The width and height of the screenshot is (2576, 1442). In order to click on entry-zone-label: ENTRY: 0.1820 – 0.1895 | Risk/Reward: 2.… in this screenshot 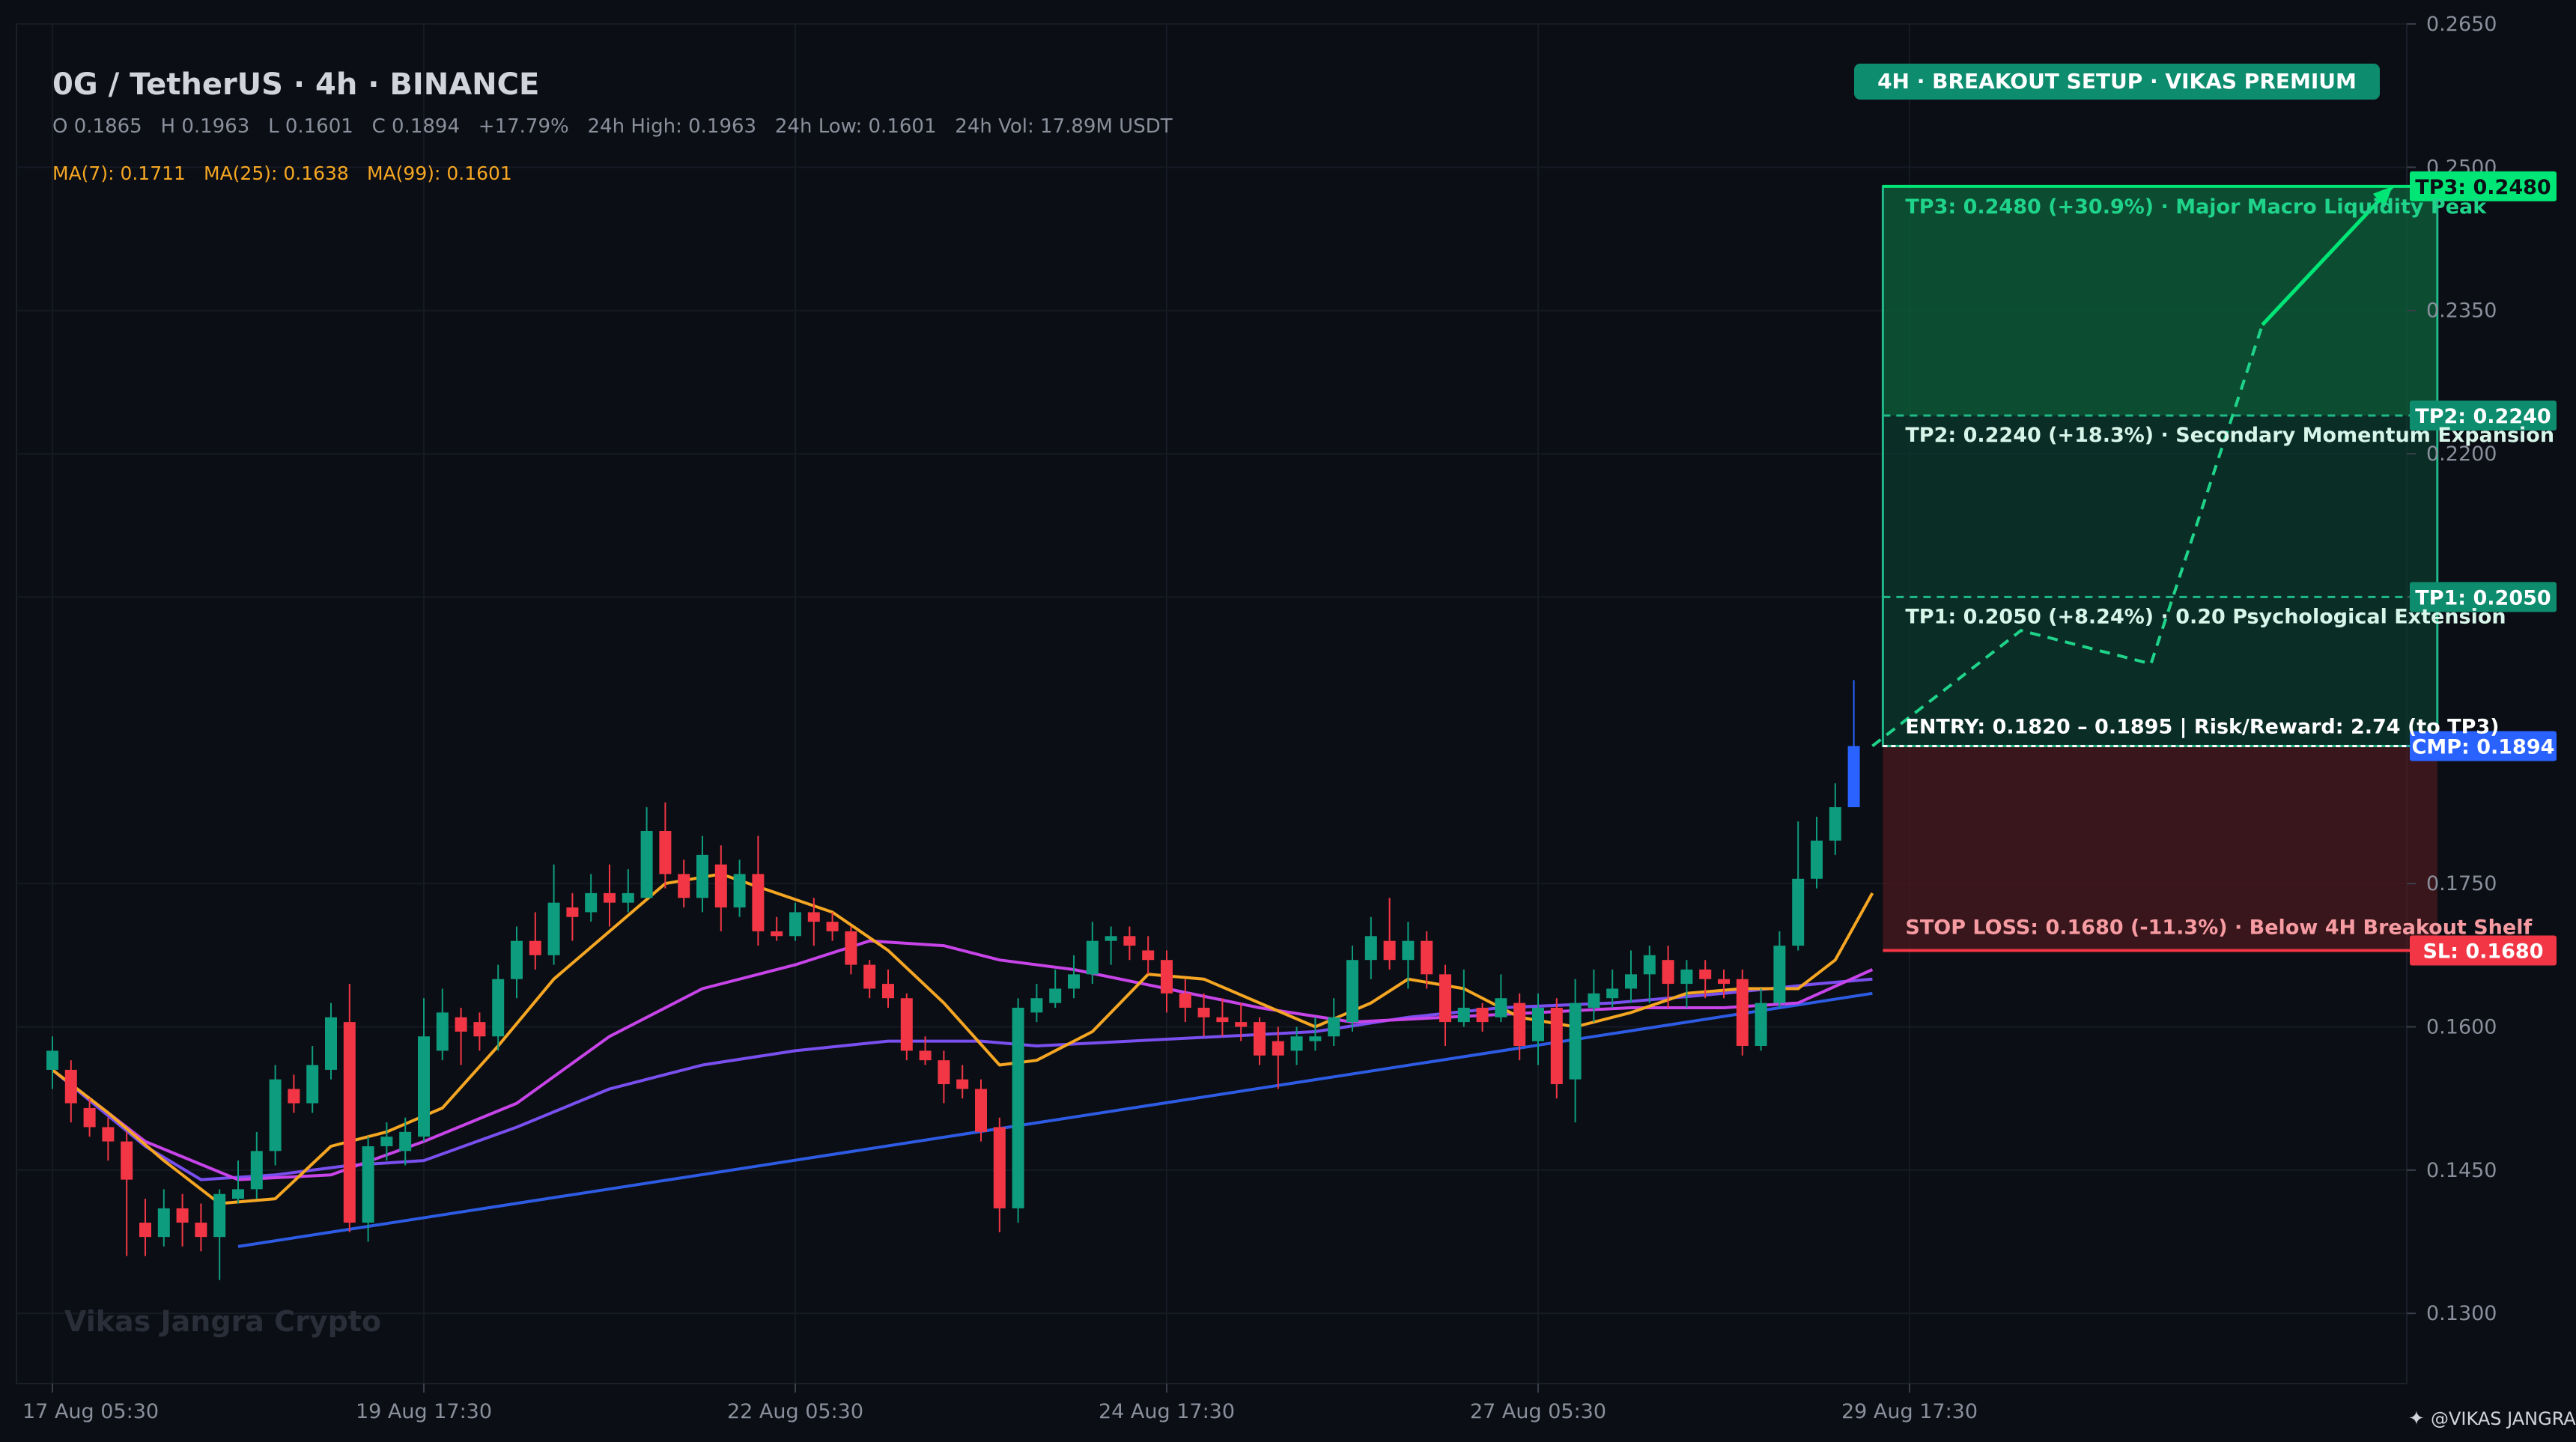, I will do `click(2202, 727)`.